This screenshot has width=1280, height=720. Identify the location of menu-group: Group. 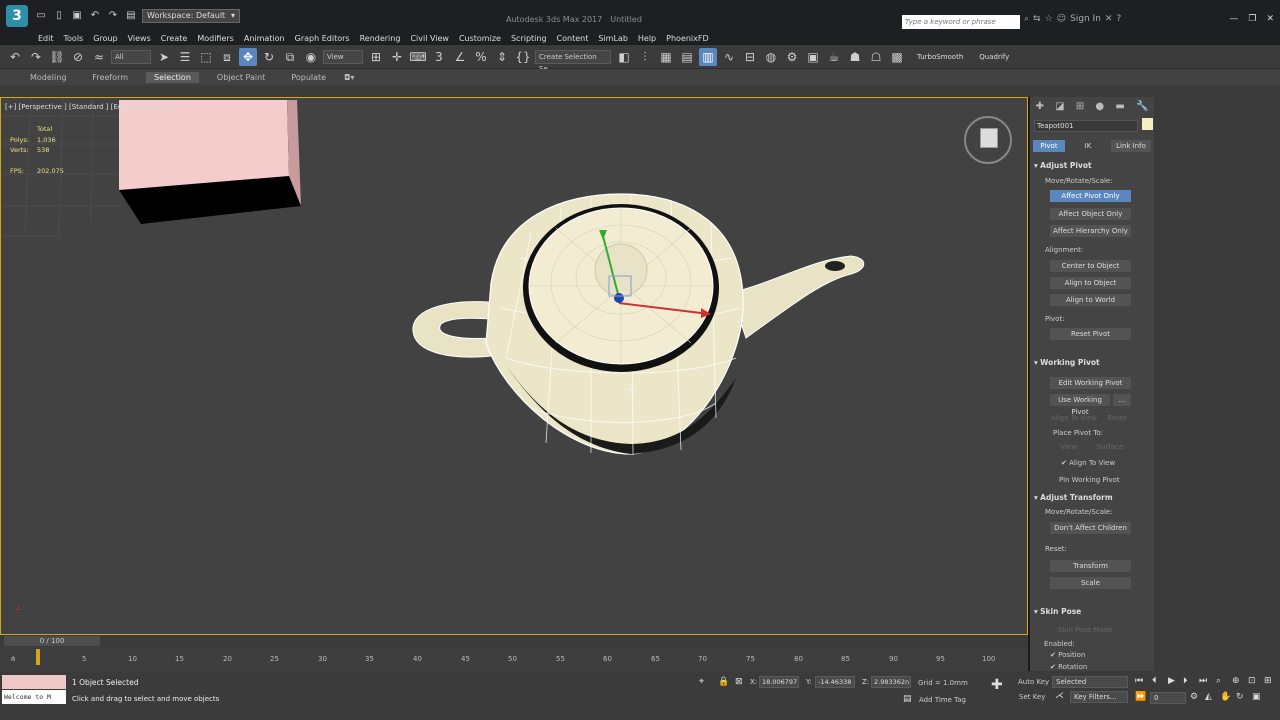
(108, 38).